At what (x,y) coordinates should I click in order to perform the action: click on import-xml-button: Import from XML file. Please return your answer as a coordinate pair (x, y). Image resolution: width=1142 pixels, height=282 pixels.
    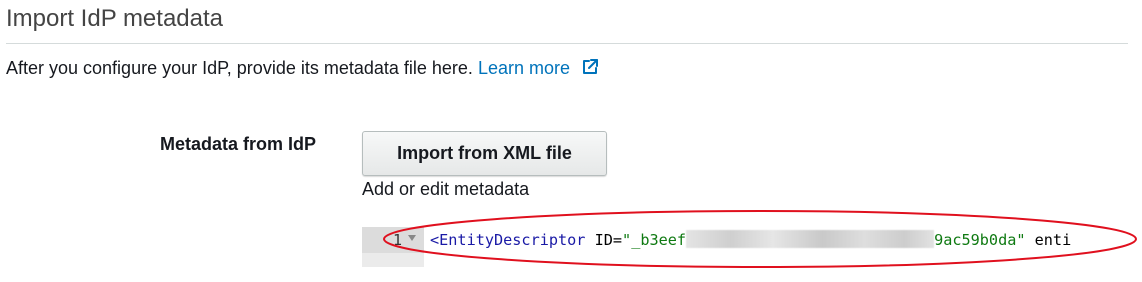
    Looking at the image, I should click on (484, 153).